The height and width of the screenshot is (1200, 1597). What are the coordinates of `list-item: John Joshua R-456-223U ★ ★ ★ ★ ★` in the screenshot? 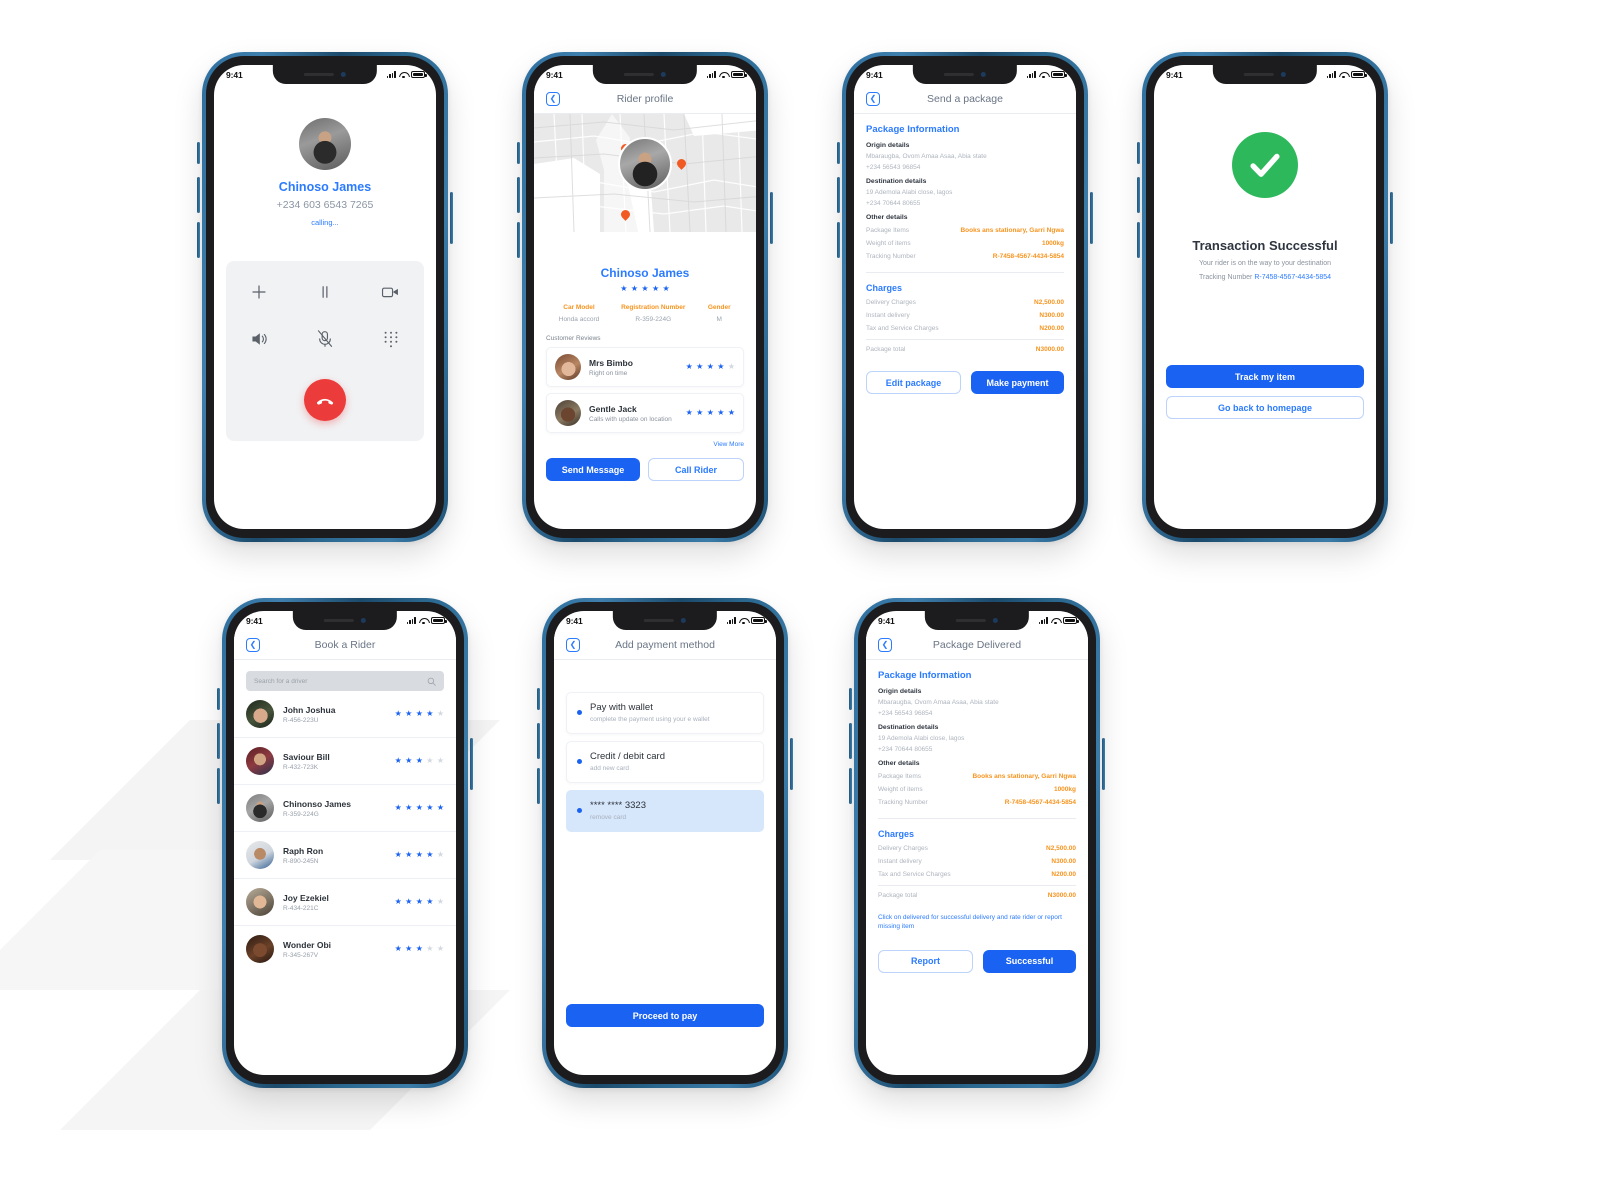 It's located at (345, 714).